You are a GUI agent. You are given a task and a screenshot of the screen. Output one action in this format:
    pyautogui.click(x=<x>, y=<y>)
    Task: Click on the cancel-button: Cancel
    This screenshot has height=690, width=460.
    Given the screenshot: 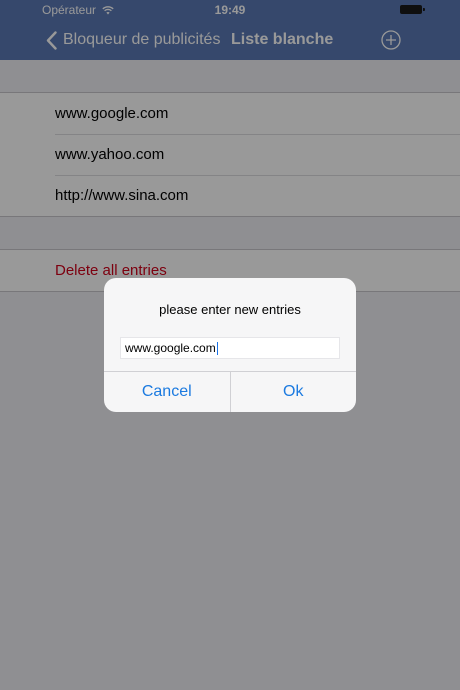 What is the action you would take?
    pyautogui.click(x=167, y=392)
    